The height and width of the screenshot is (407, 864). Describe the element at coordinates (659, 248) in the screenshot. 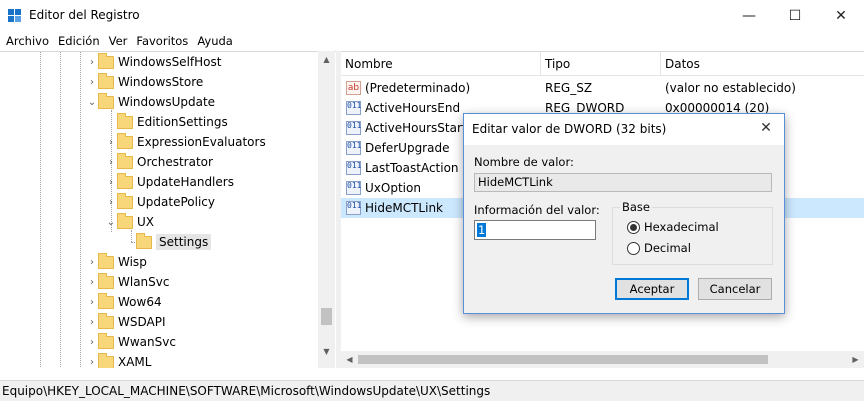

I see `decimal-radio: Decimal` at that location.